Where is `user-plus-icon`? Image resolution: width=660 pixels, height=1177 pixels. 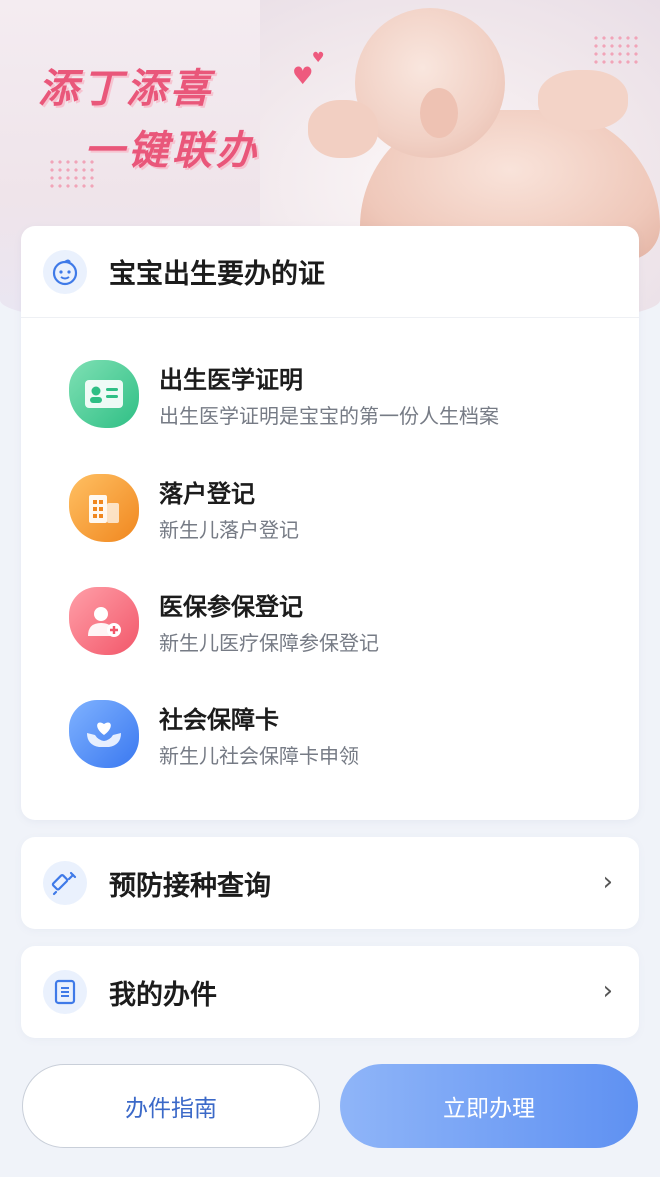 user-plus-icon is located at coordinates (104, 621).